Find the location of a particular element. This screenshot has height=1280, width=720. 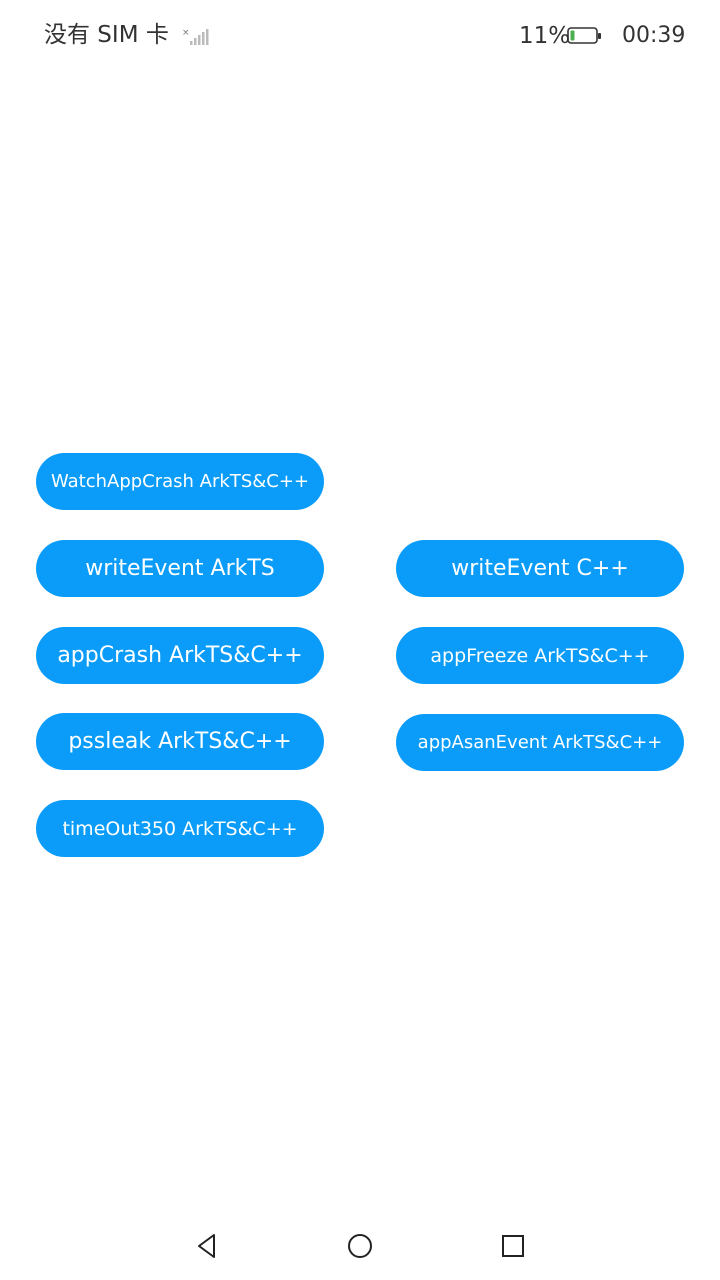

back-icon is located at coordinates (207, 1246).